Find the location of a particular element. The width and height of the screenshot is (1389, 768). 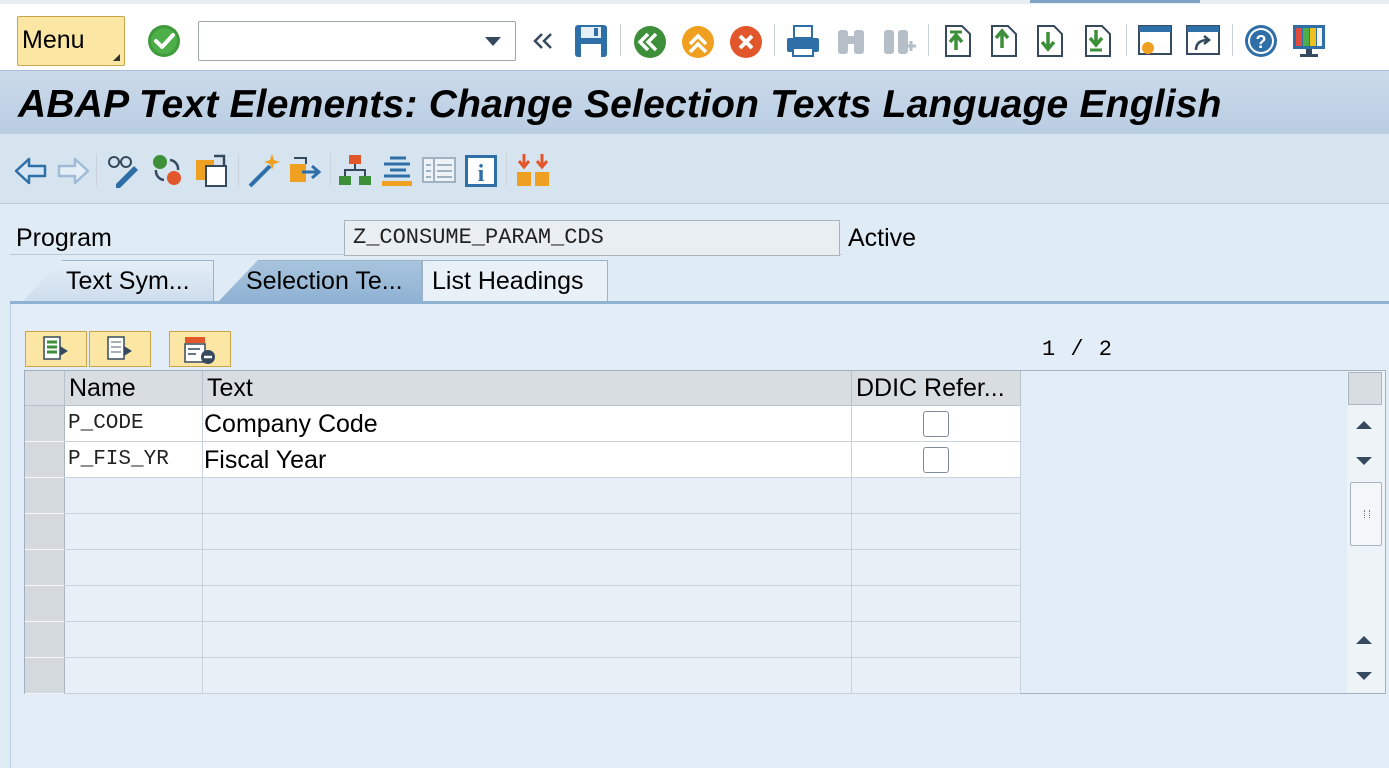

hierarchy-icon is located at coordinates (355, 170).